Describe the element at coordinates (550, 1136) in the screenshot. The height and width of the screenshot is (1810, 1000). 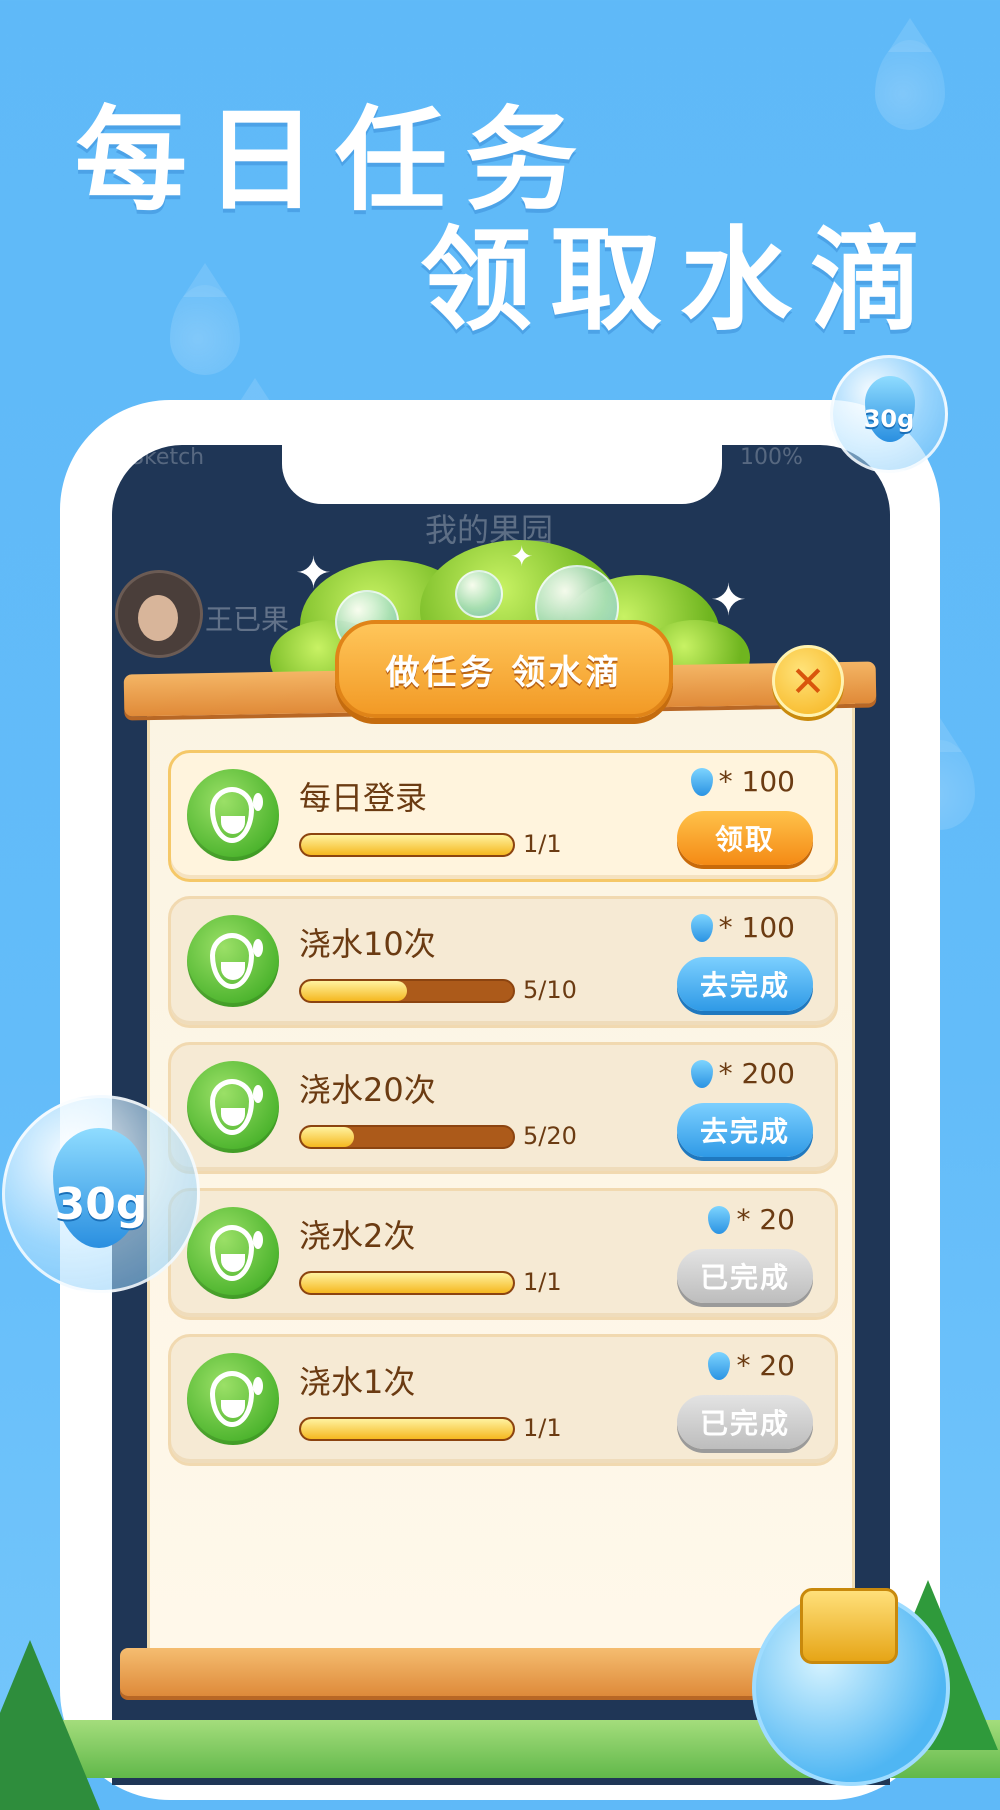
I see `task-progress-text: 5/20` at that location.